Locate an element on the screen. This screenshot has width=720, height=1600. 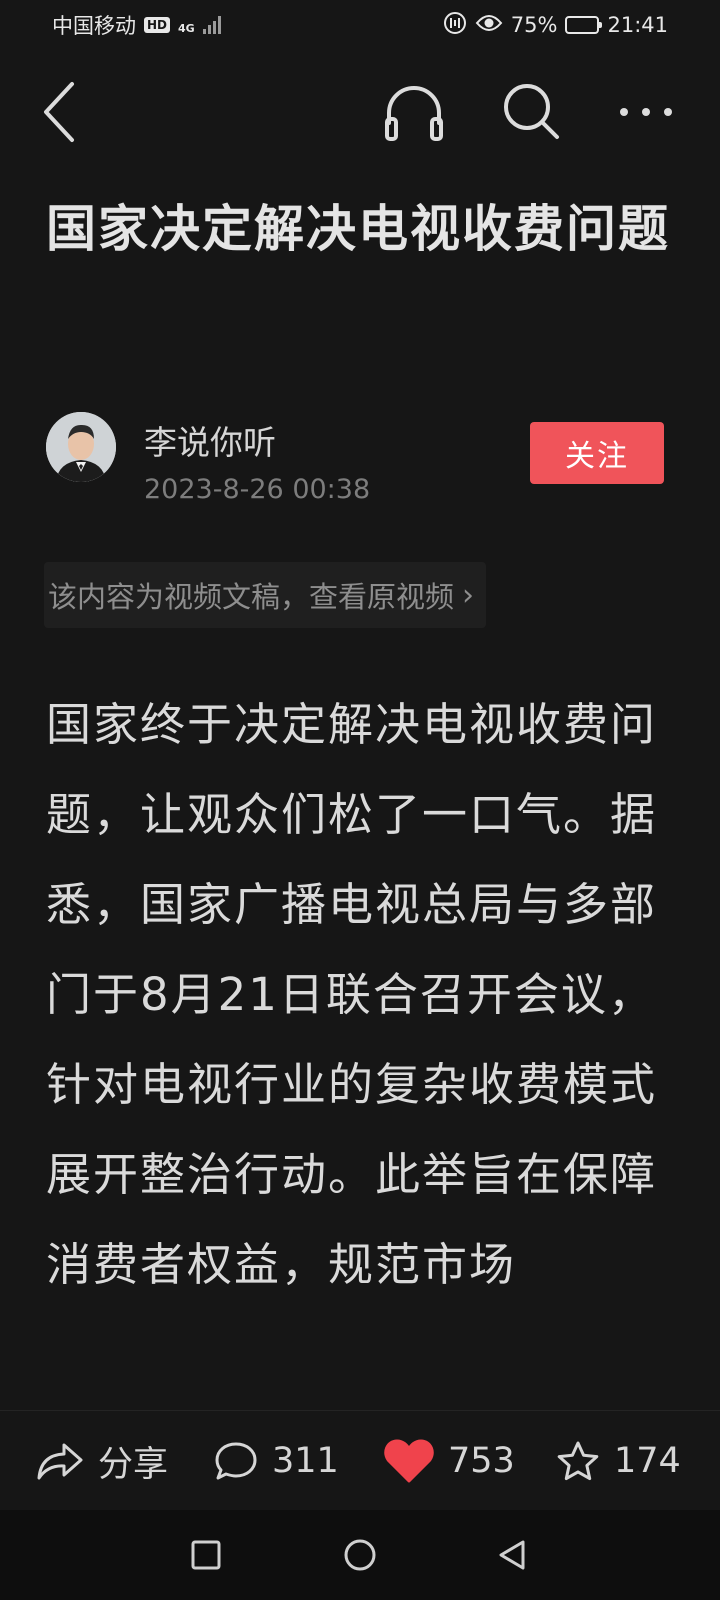
headphones-icon is located at coordinates (414, 113).